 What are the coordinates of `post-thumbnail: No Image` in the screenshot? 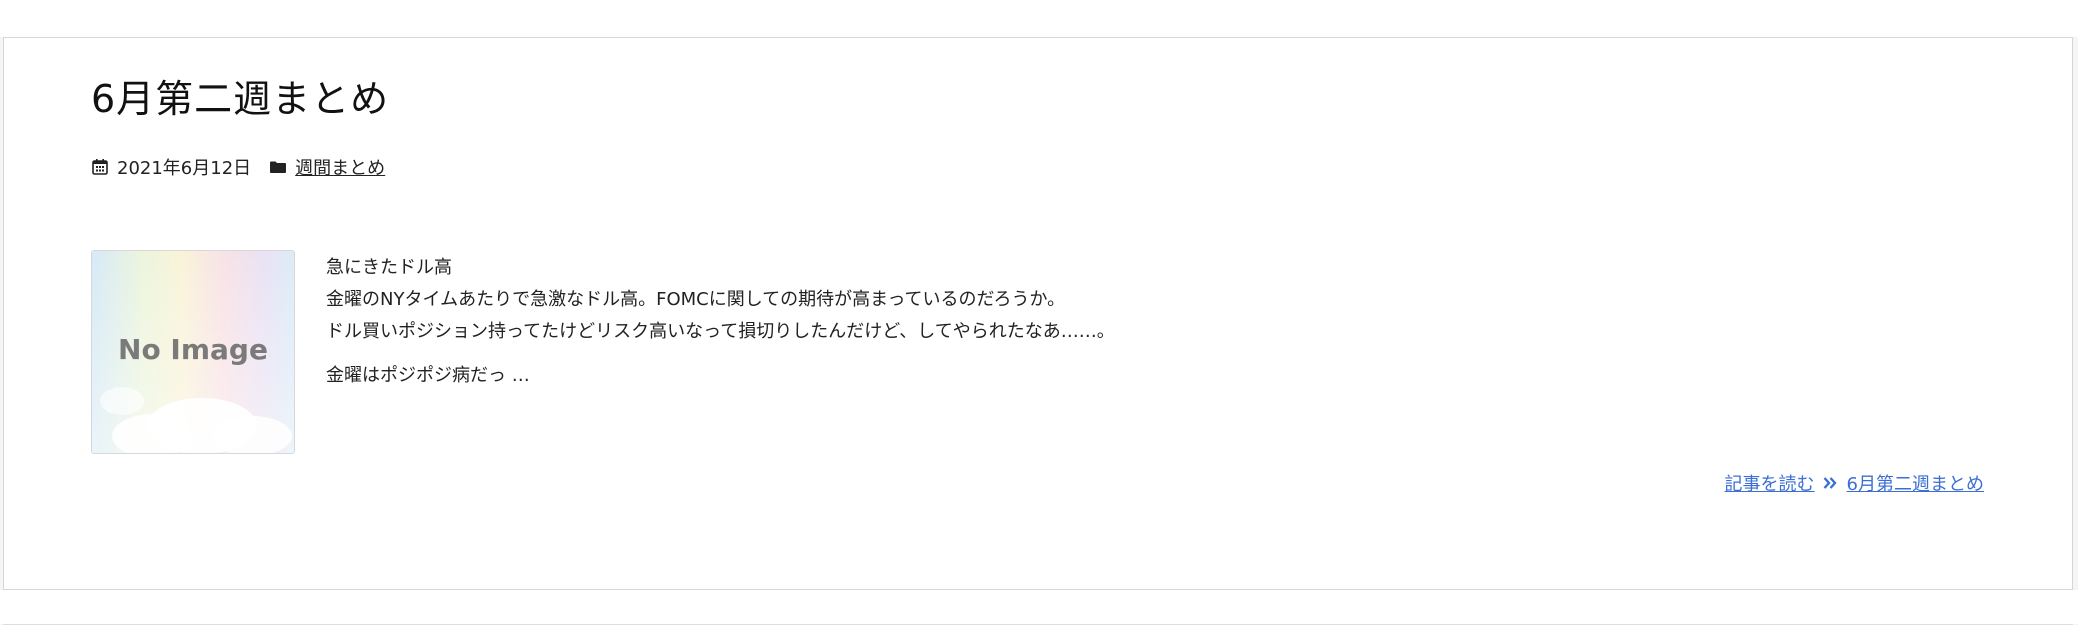 It's located at (193, 352).